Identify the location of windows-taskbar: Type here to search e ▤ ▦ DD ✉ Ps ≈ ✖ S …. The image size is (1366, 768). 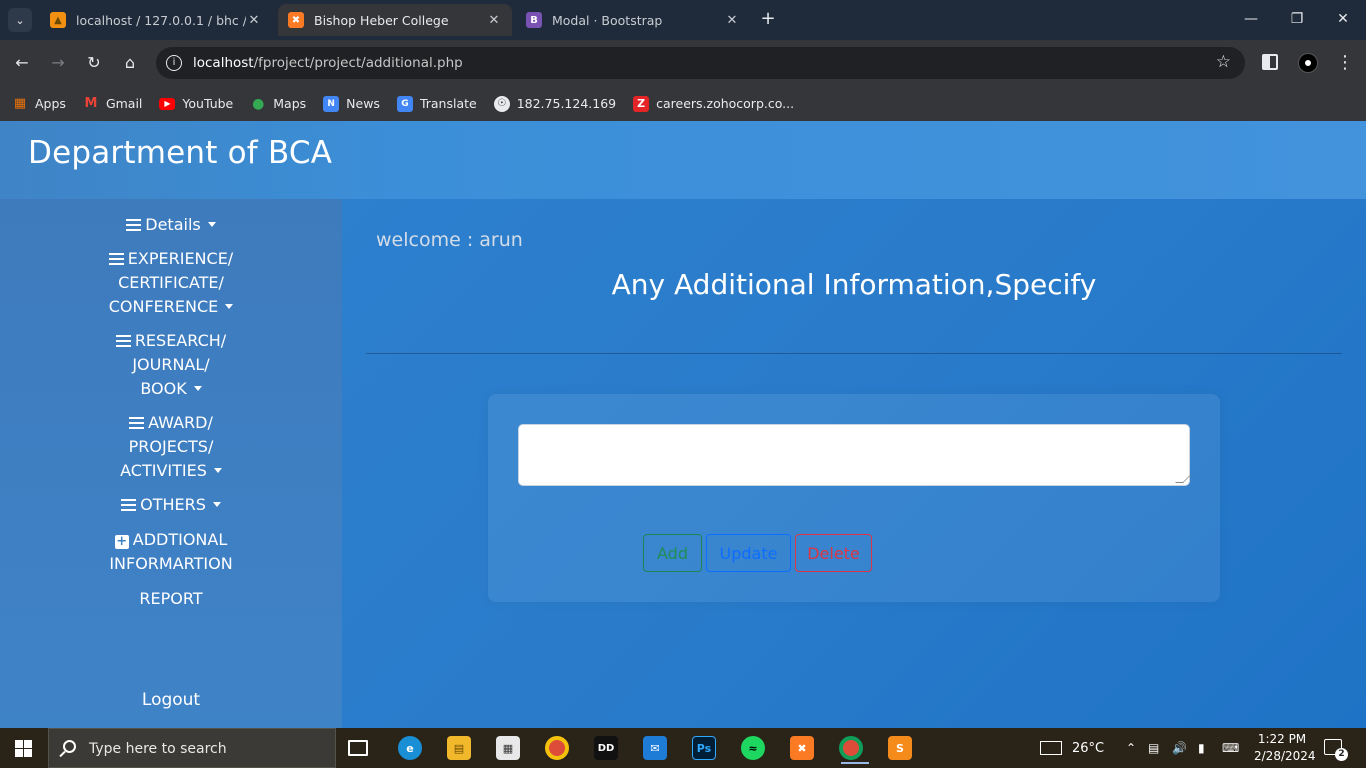
(683, 748).